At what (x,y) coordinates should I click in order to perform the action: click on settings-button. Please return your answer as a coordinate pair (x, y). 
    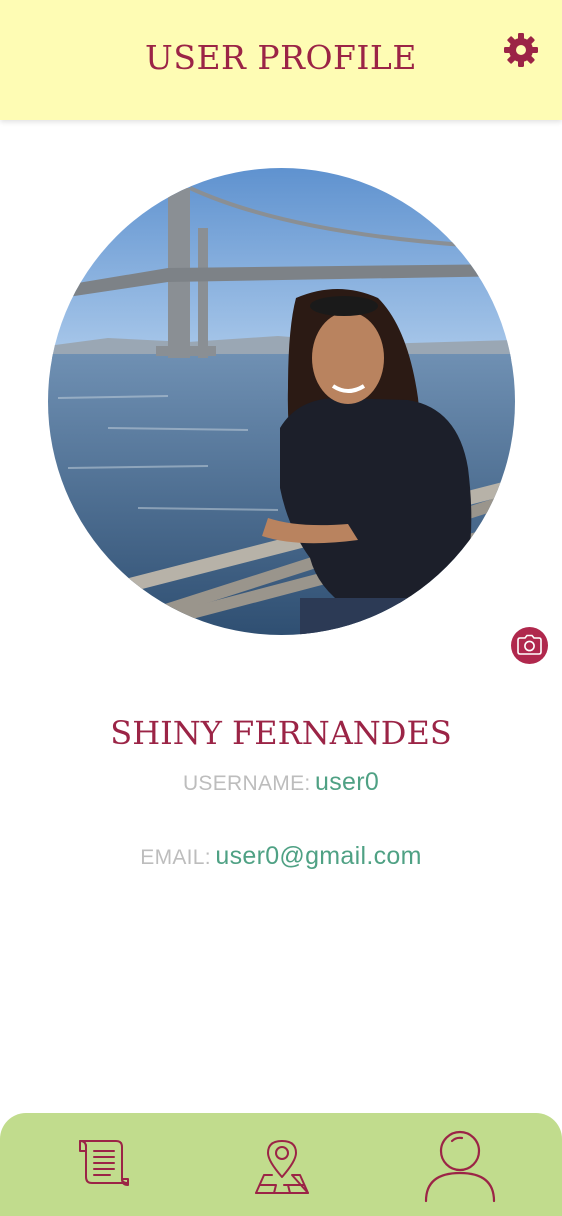
    Looking at the image, I should click on (521, 50).